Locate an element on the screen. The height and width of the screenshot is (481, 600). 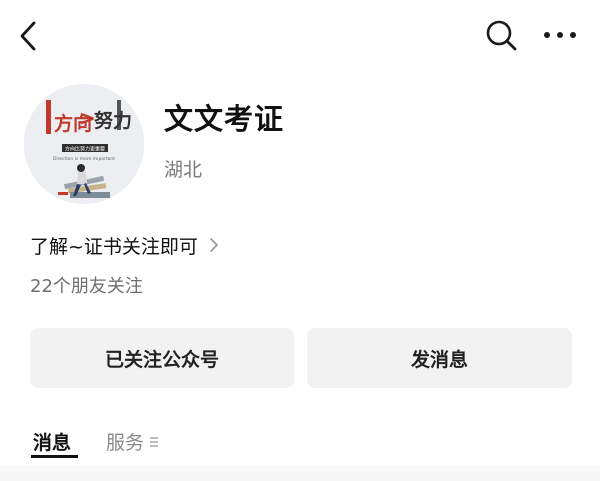
avatar-tagline: Direction is more important is located at coordinates (84, 159).